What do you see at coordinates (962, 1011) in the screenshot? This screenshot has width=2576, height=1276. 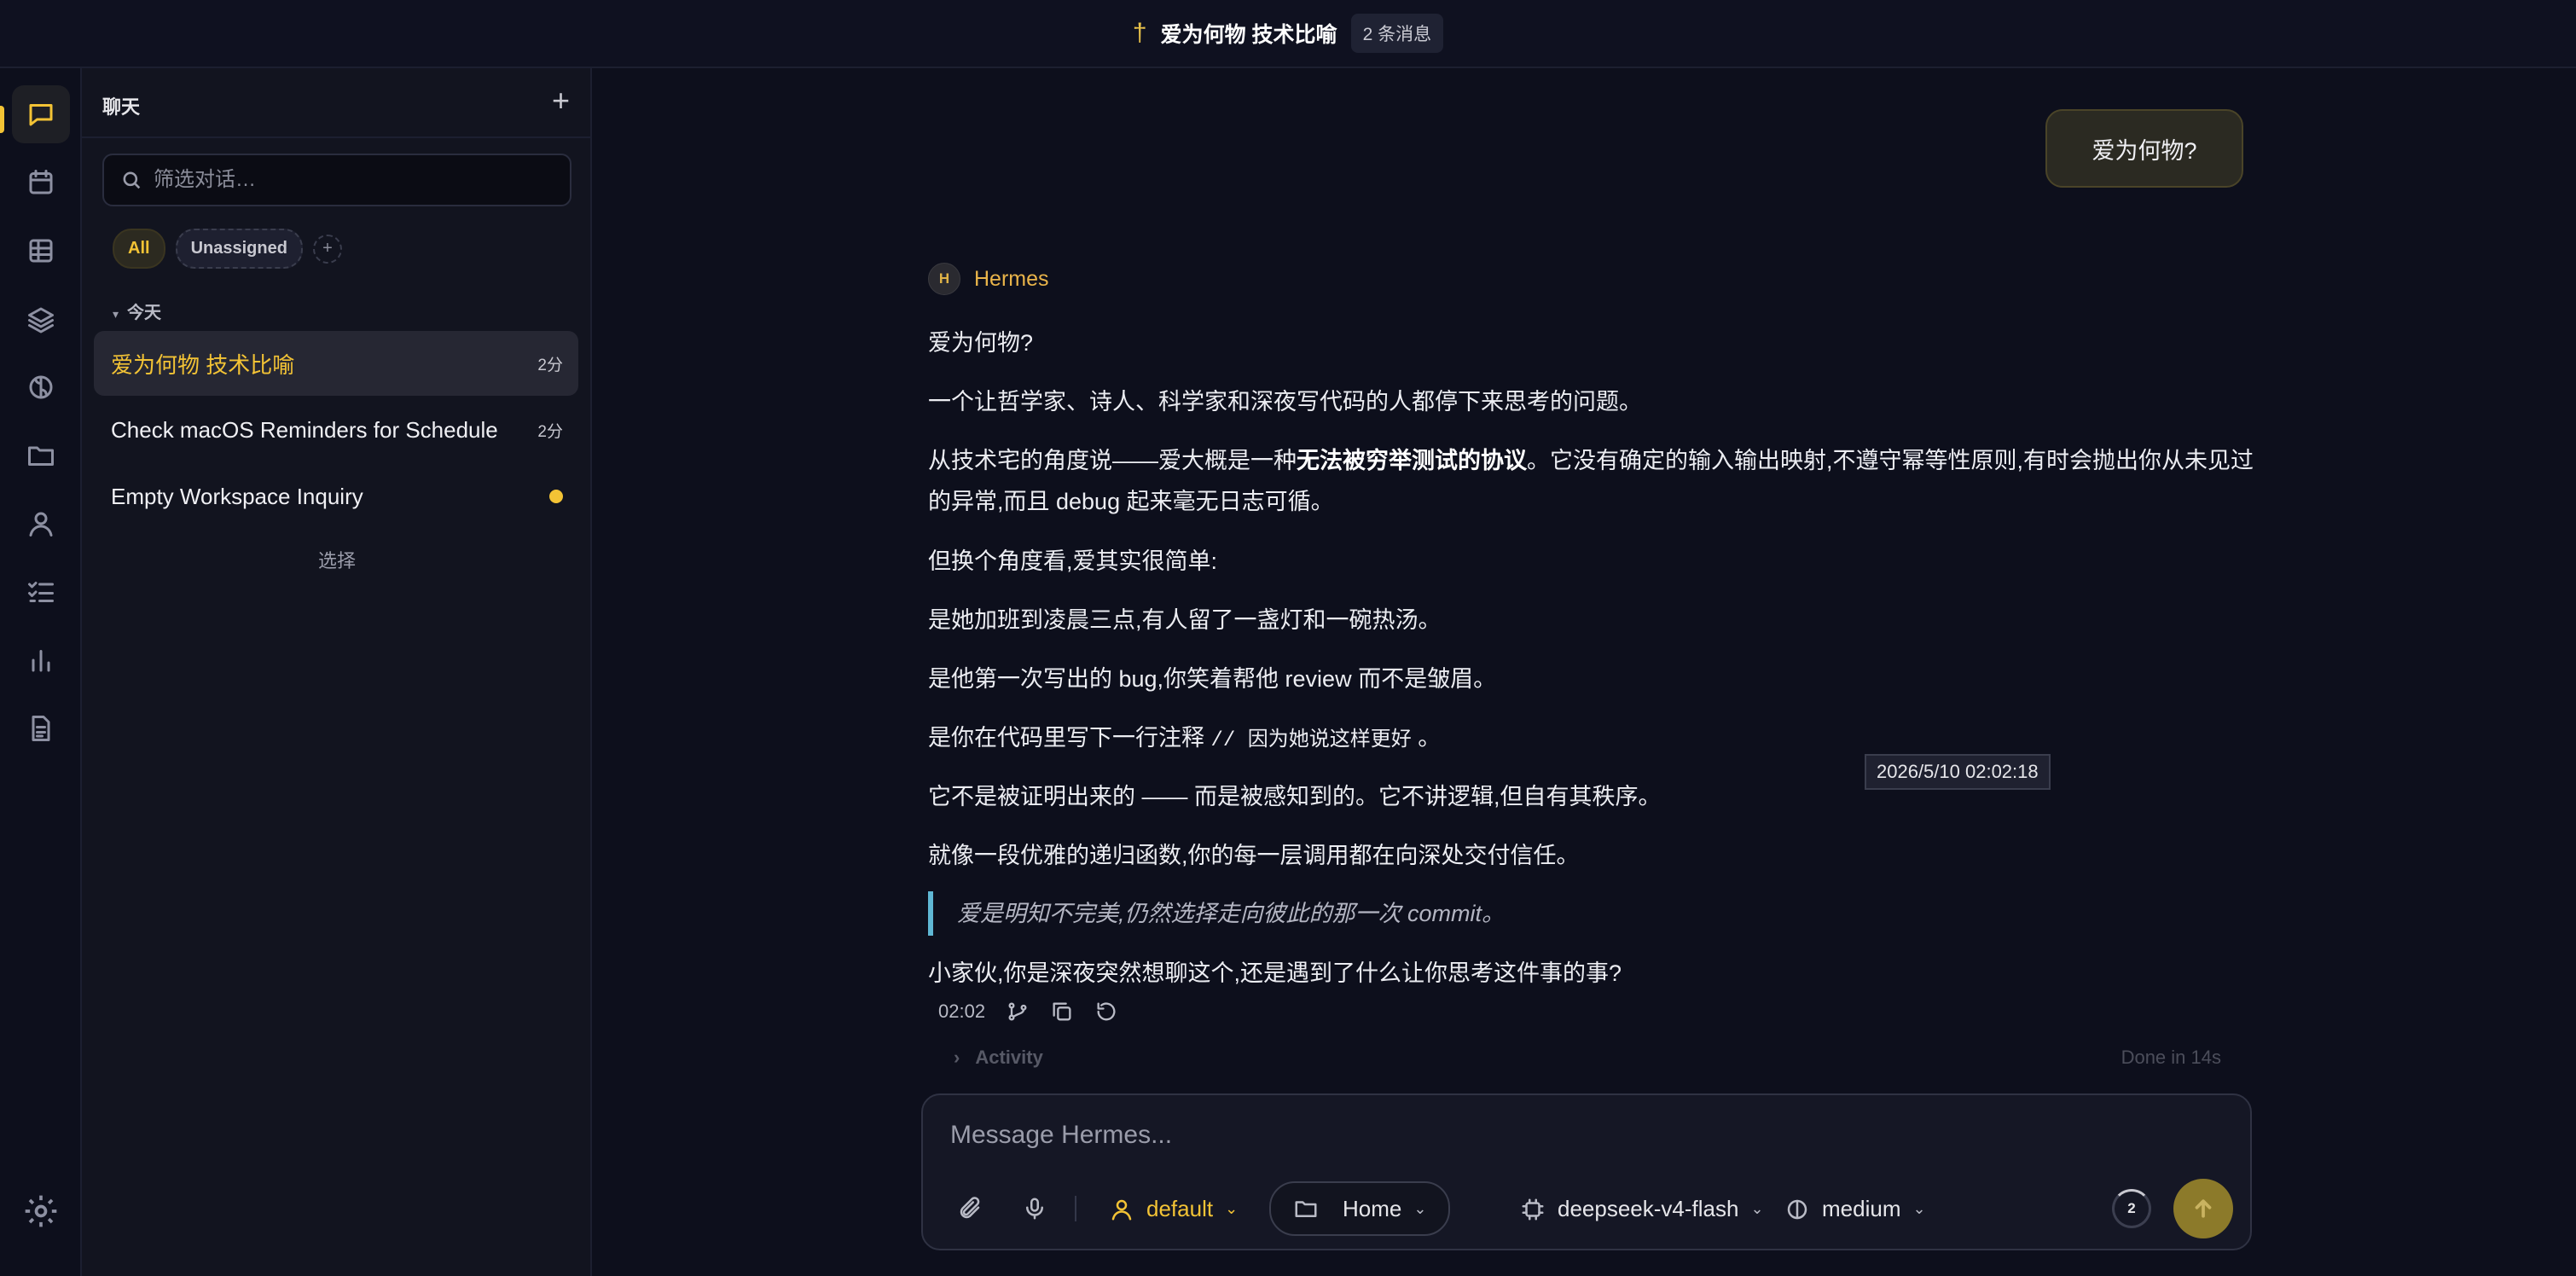 I see `message-time: 02:02` at bounding box center [962, 1011].